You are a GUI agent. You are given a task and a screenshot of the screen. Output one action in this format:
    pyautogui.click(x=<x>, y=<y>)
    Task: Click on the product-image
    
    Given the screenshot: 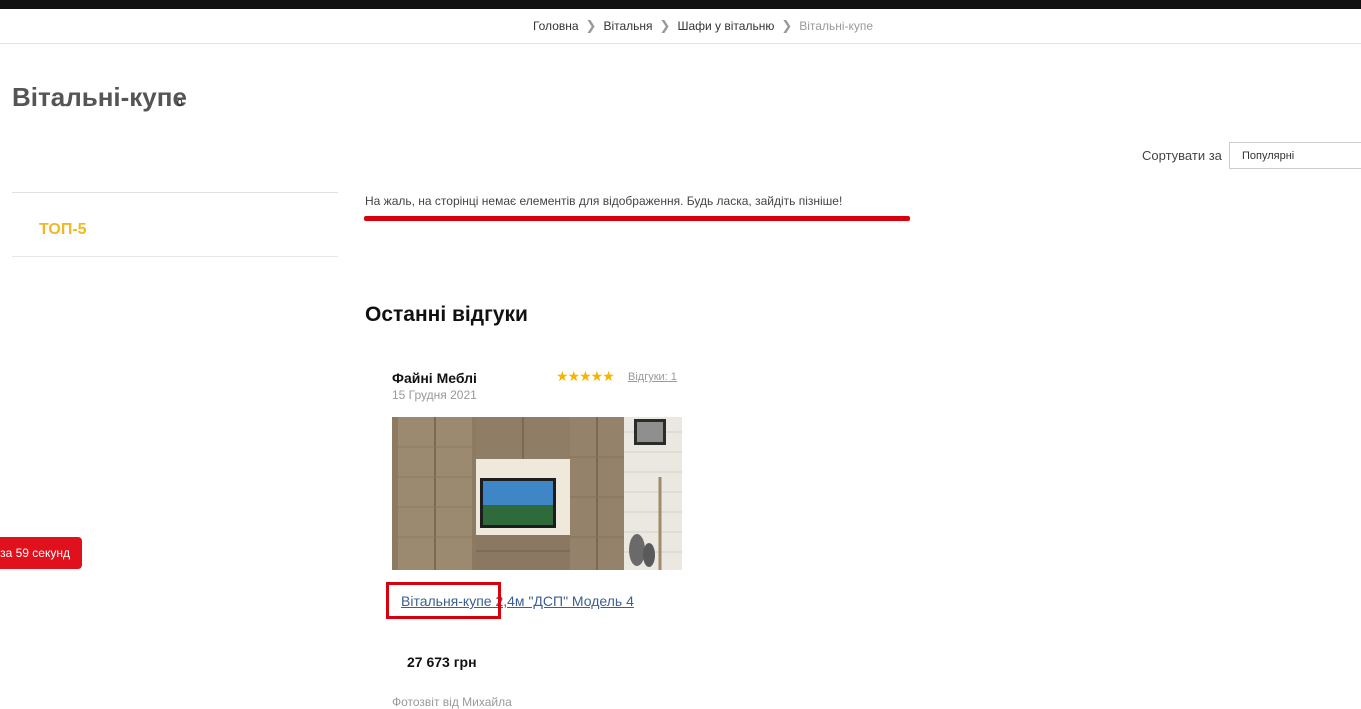 What is the action you would take?
    pyautogui.click(x=537, y=493)
    